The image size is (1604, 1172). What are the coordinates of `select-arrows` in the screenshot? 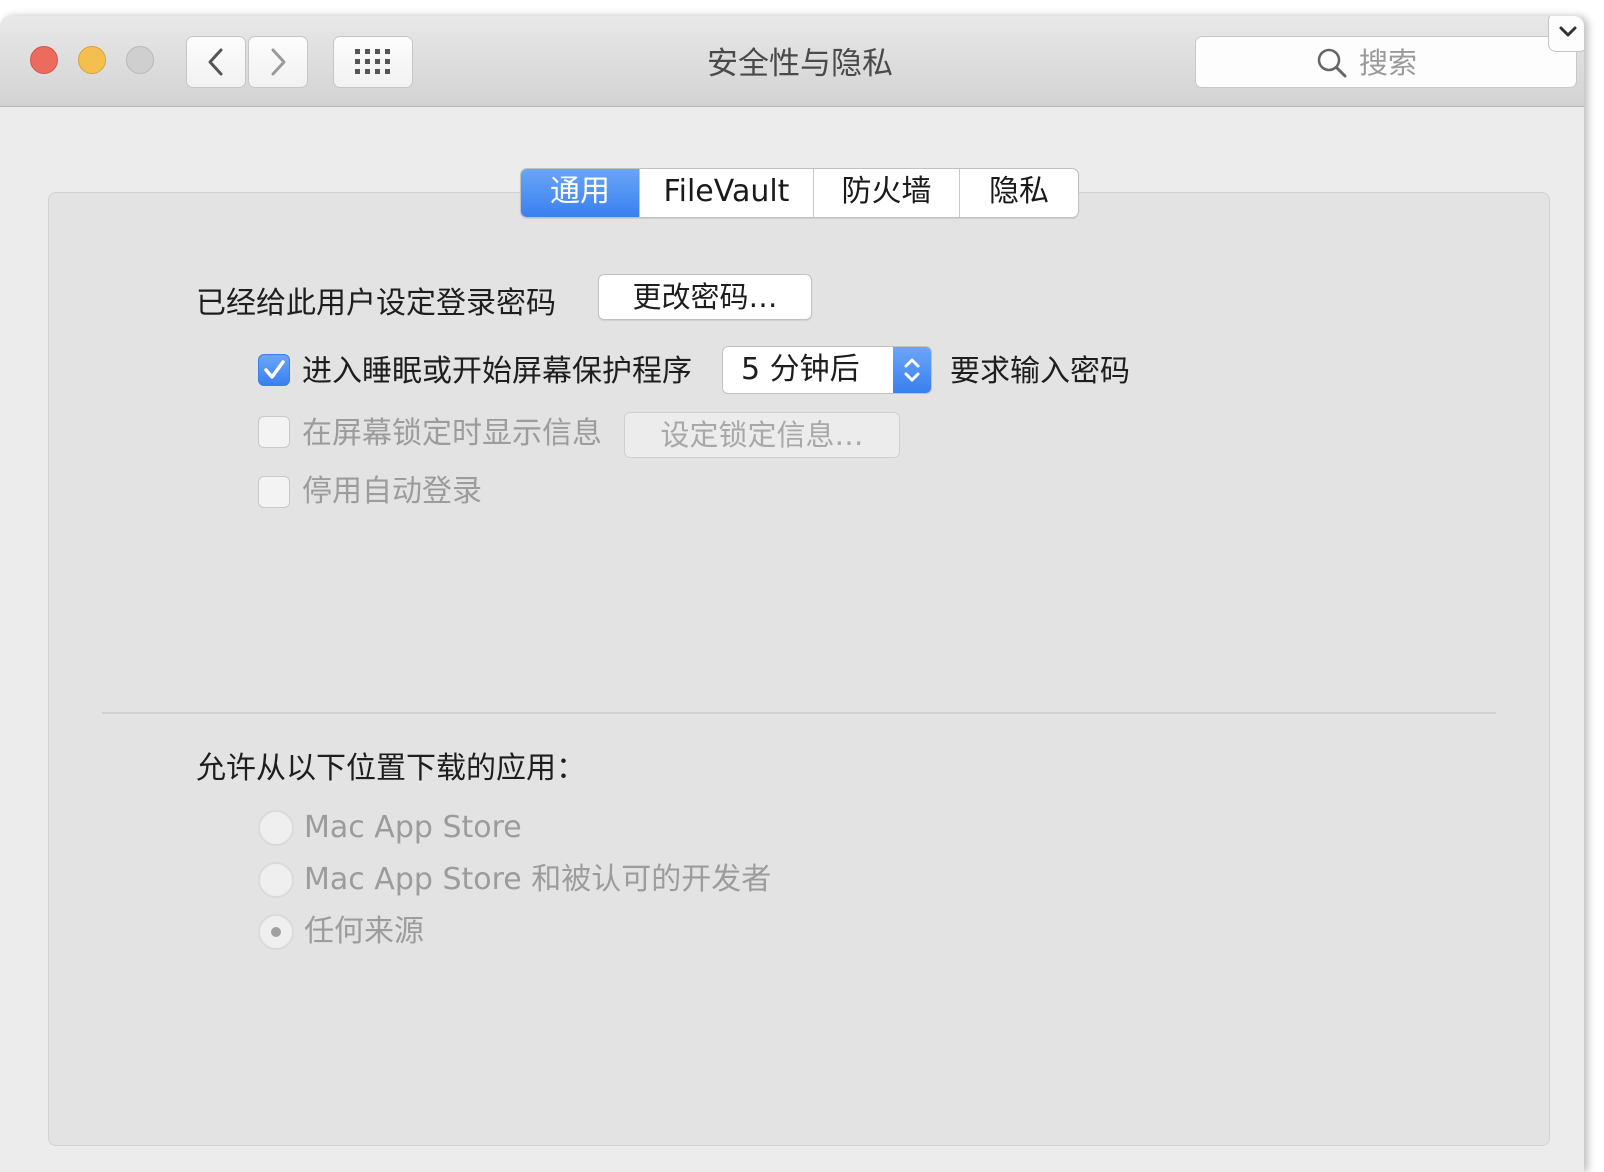 It's located at (912, 370).